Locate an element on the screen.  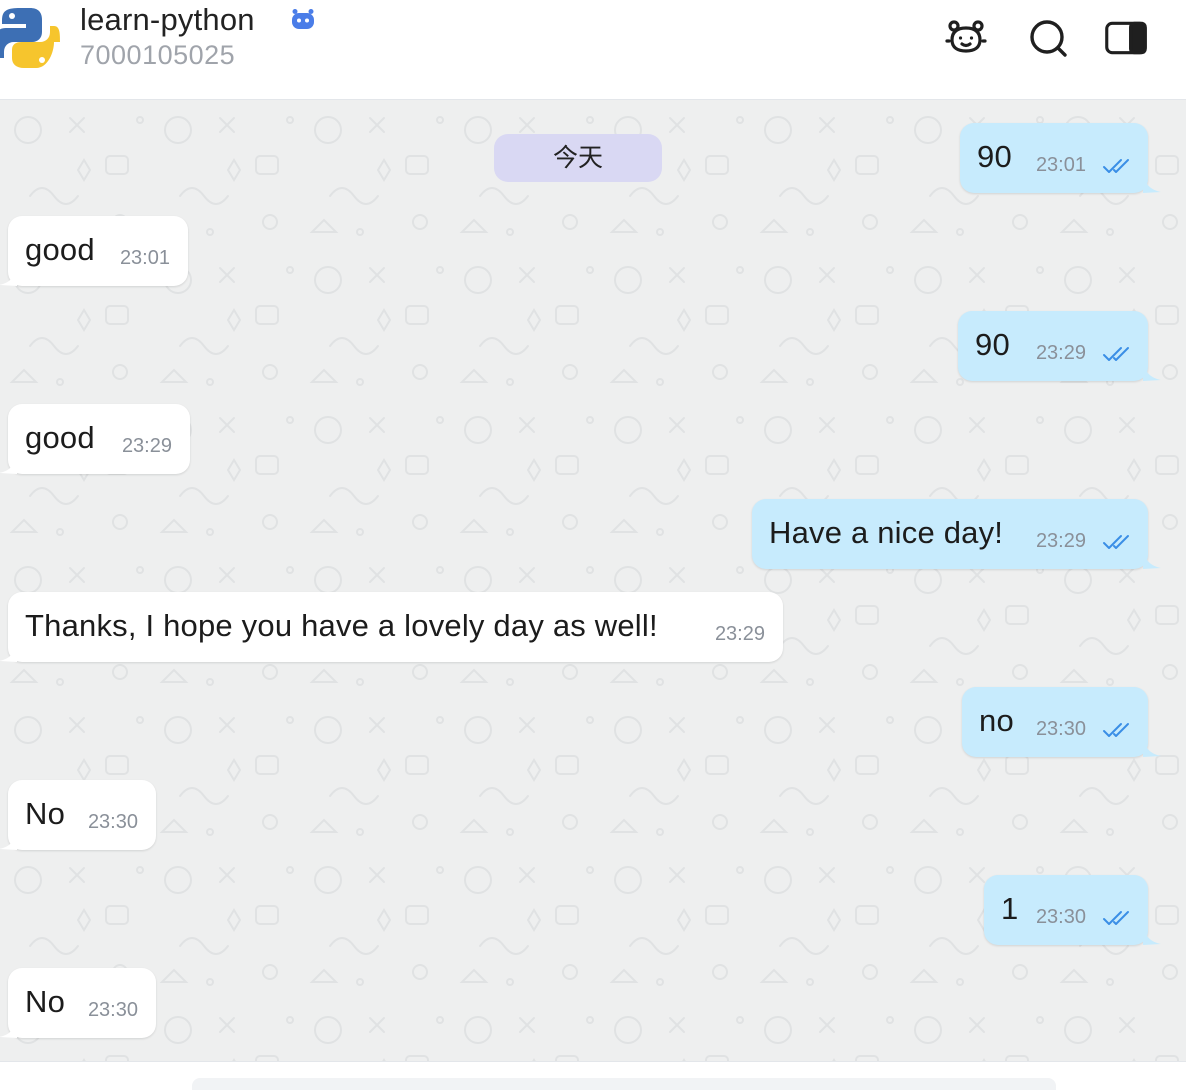
bot-badge-icon is located at coordinates (303, 19).